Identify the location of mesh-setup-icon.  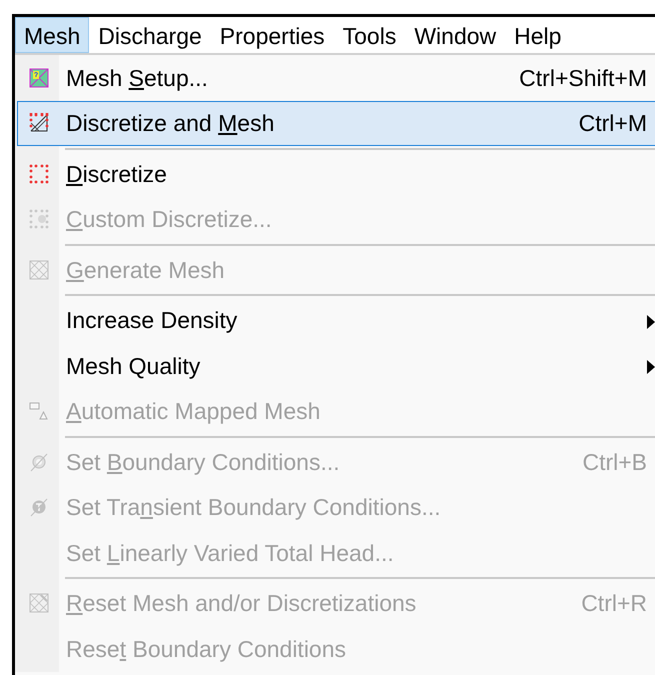
(39, 78).